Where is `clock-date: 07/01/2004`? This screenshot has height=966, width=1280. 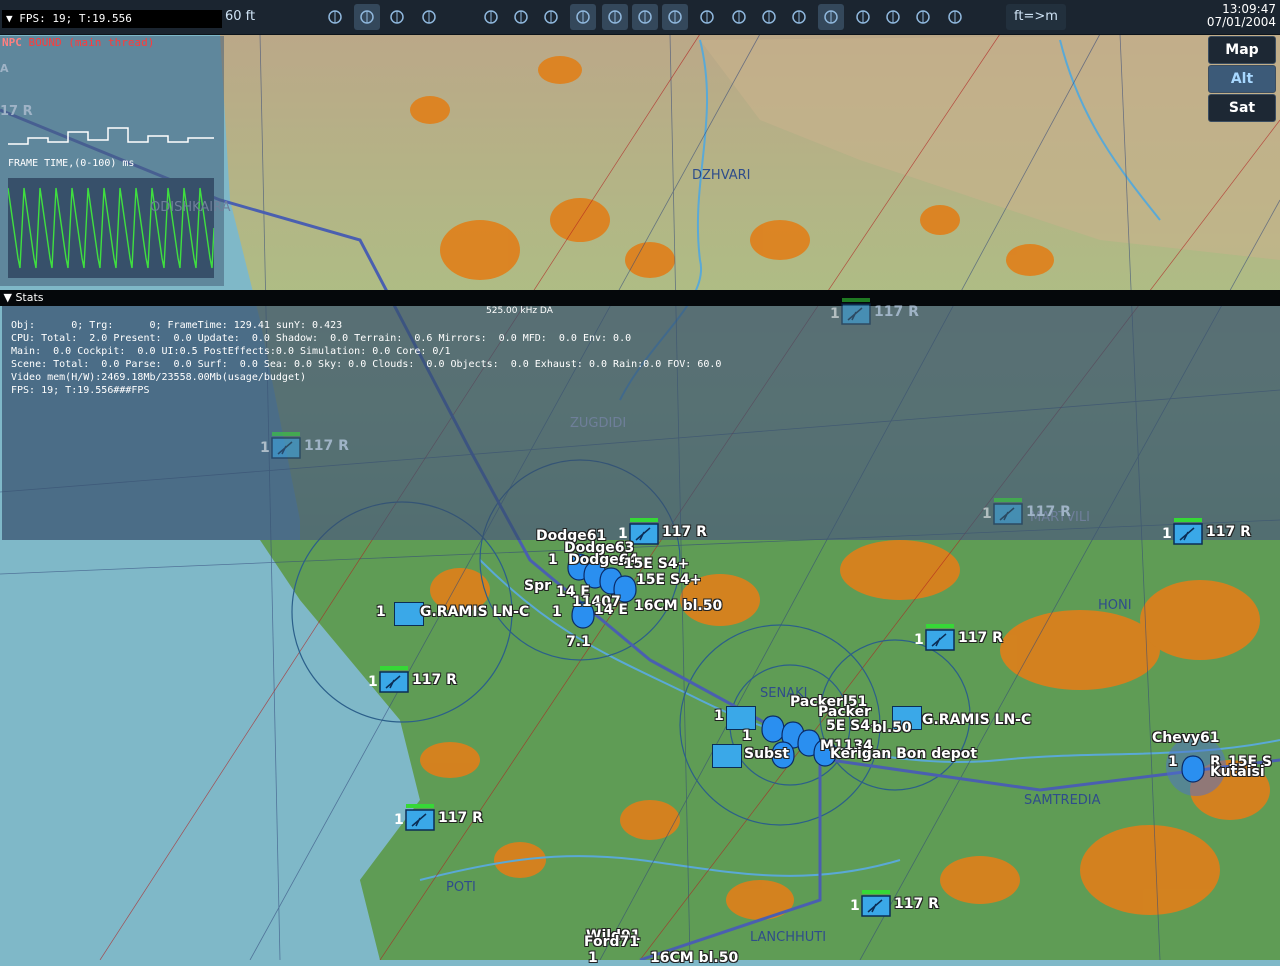
clock-date: 07/01/2004 is located at coordinates (1241, 22).